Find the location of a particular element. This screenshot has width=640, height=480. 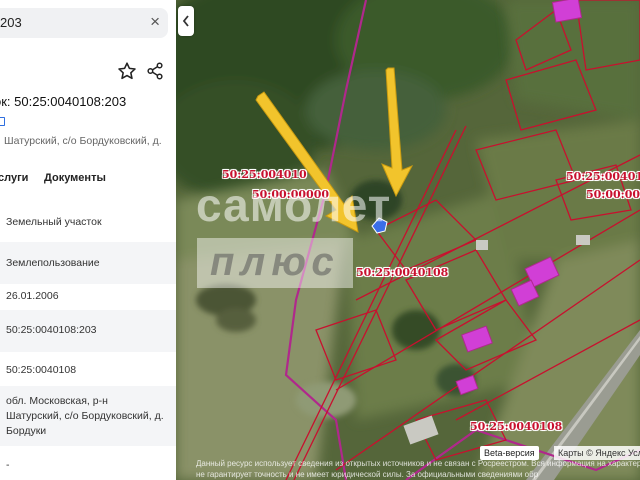

info-value: 50:25:0040108 is located at coordinates (41, 370).